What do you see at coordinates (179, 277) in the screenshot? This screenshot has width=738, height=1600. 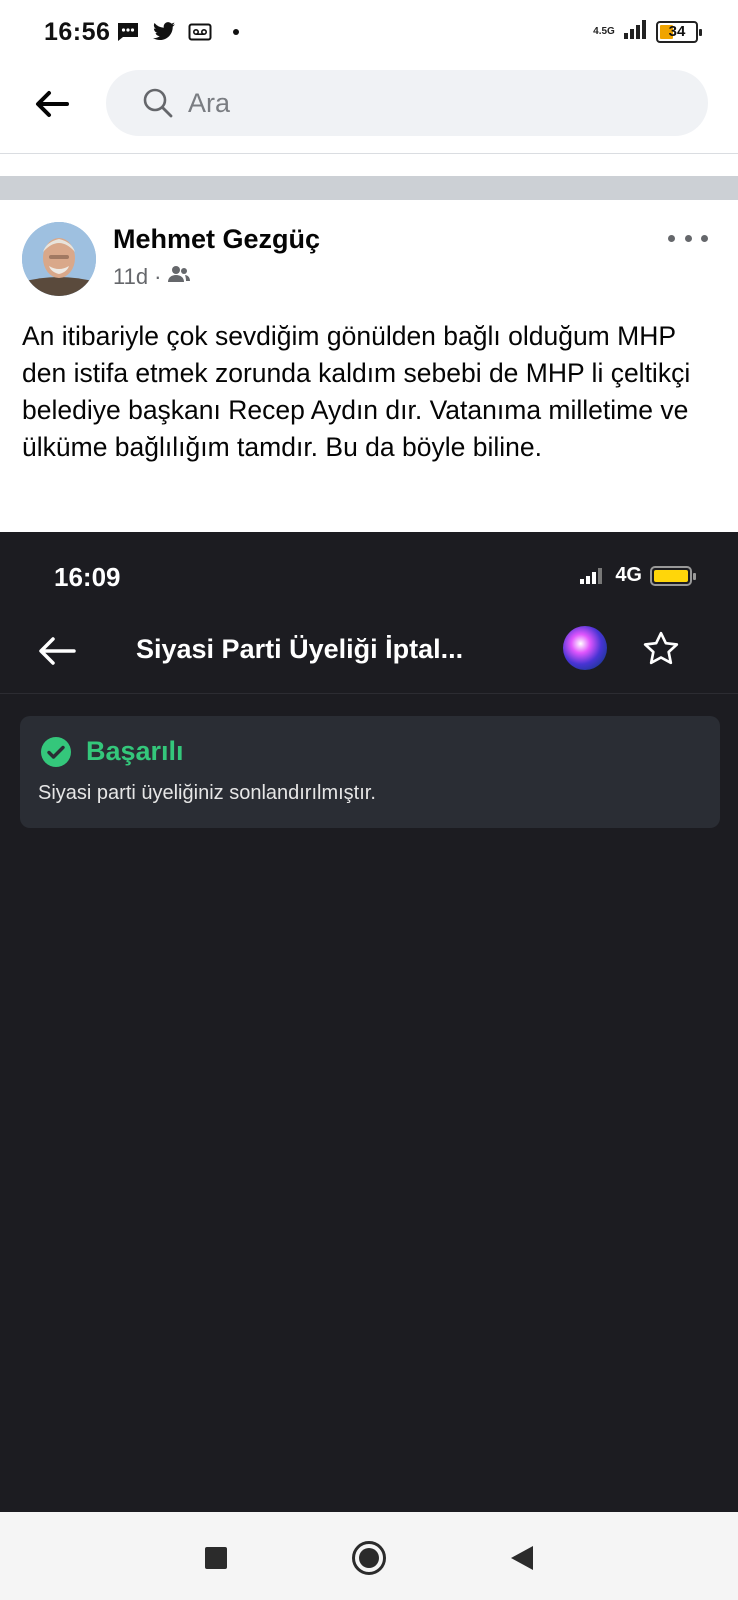 I see `friends-icon` at bounding box center [179, 277].